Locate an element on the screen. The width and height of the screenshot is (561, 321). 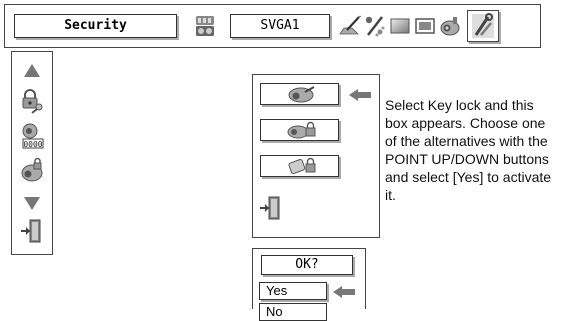
key-lock-option-off is located at coordinates (299, 94).